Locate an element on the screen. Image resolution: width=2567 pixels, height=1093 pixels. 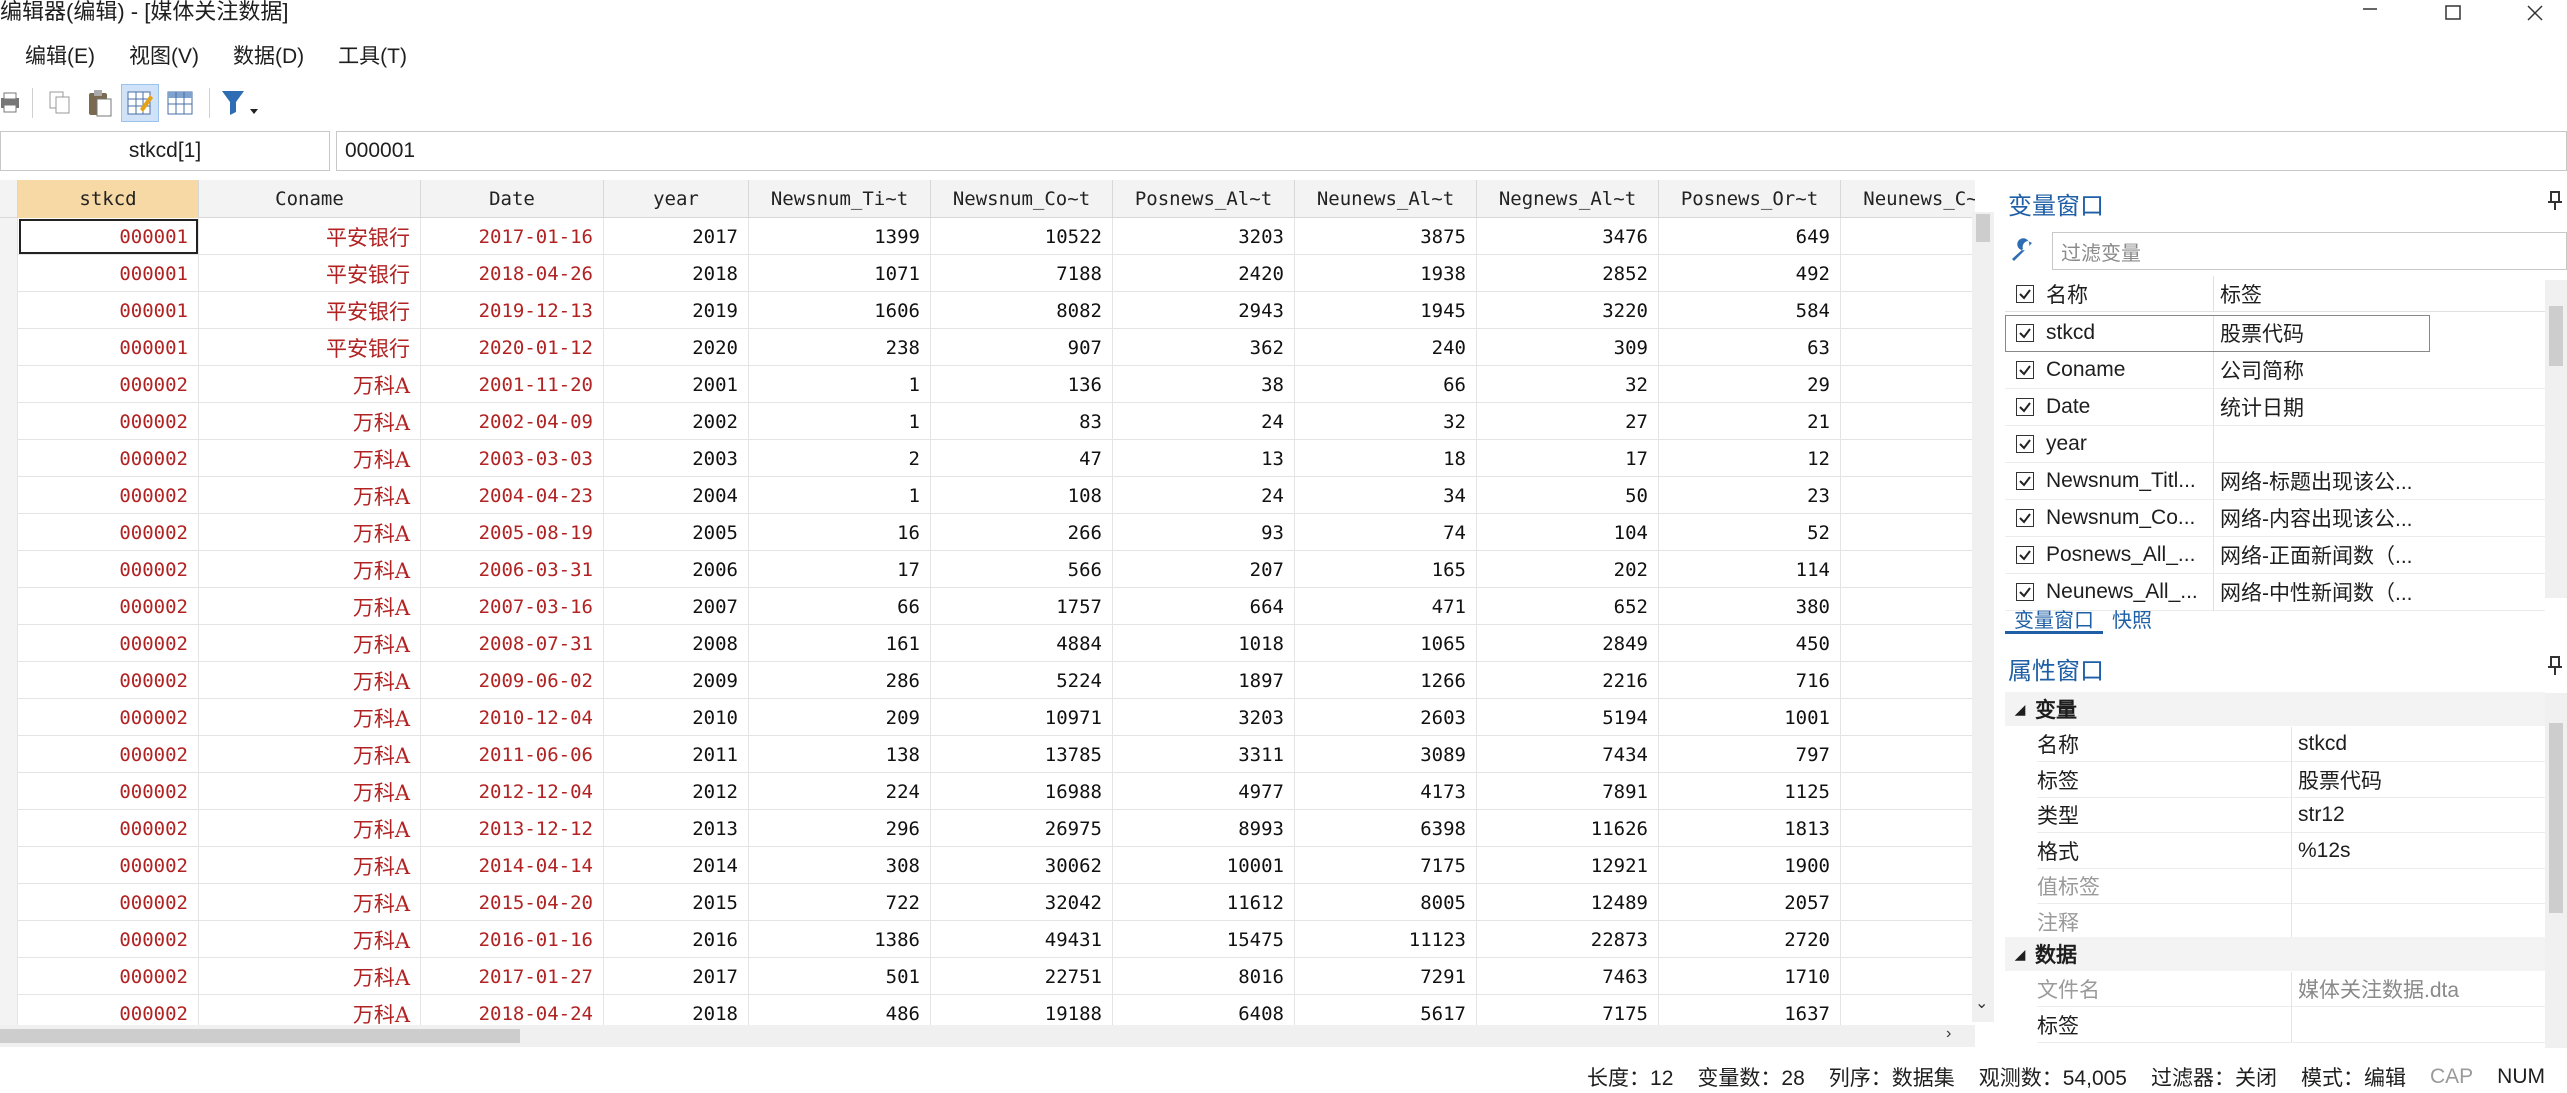
table-cell: 1065 is located at coordinates (1386, 643).